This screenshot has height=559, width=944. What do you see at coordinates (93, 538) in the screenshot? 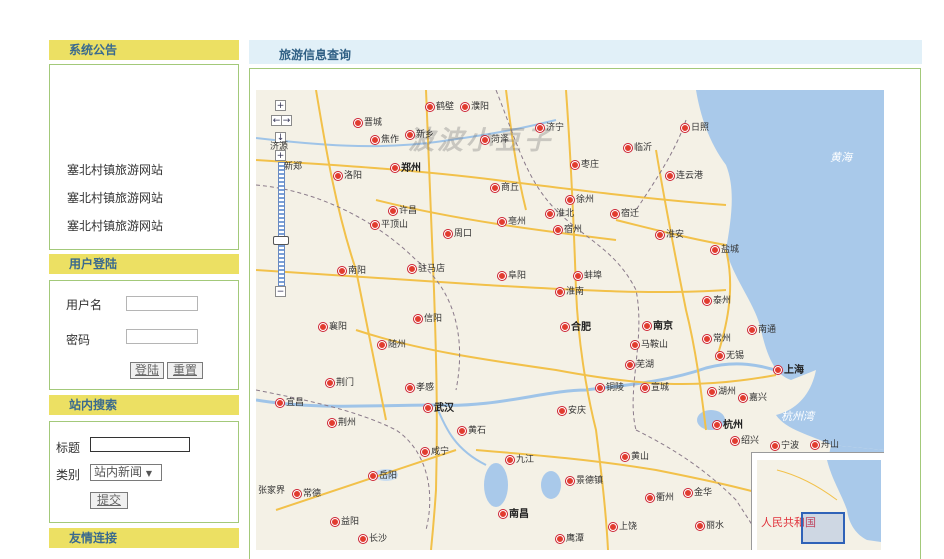
I see `links-title: 友情连接` at bounding box center [93, 538].